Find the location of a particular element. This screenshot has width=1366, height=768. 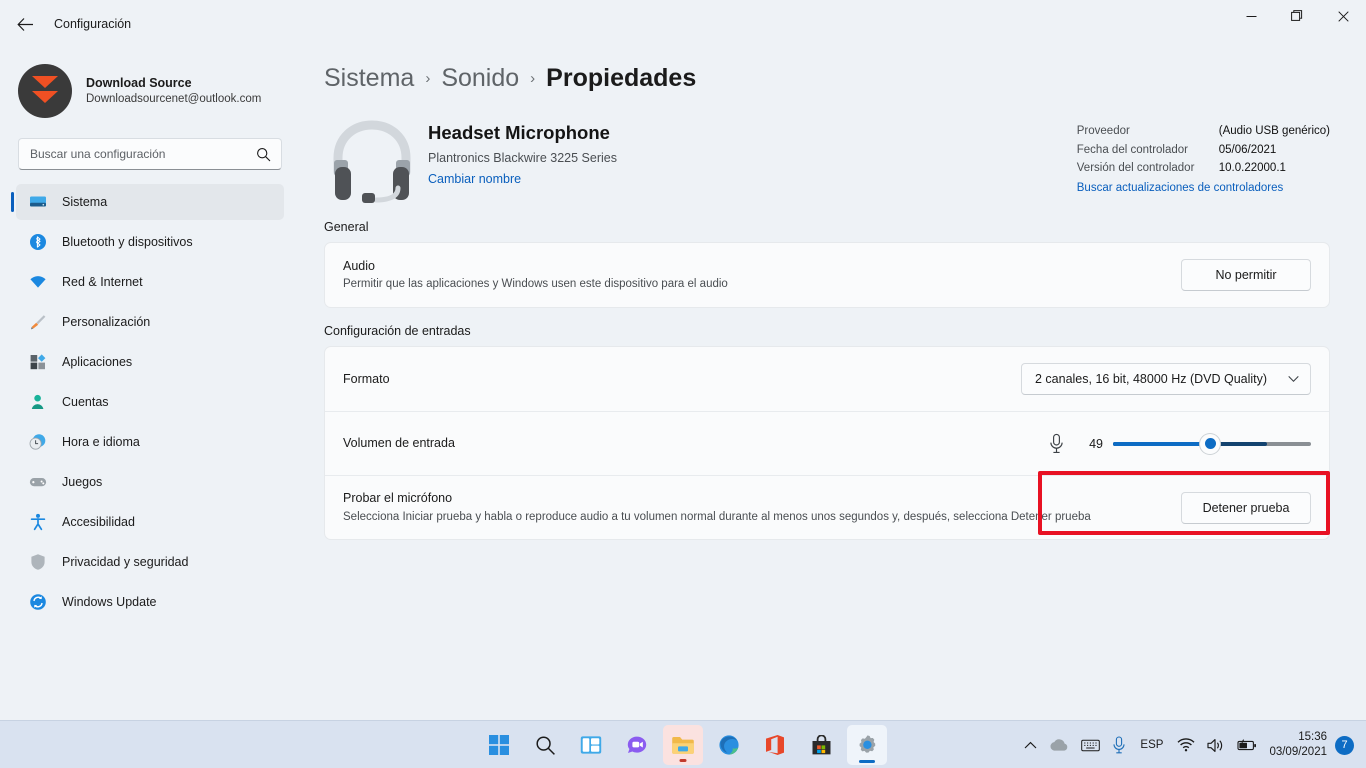

driver-info-row: Fecha del controlador 05/06/2021 is located at coordinates (1203, 150).